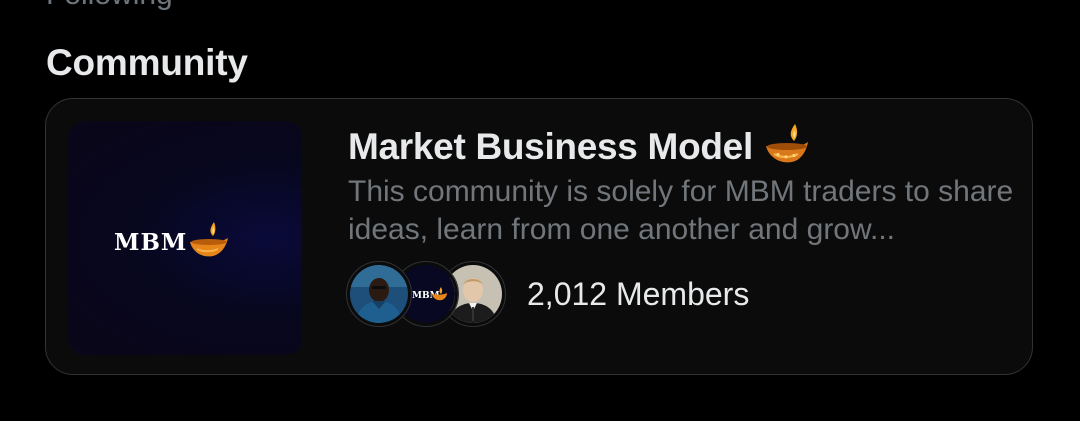  Describe the element at coordinates (147, 62) in the screenshot. I see `section-title: Community` at that location.